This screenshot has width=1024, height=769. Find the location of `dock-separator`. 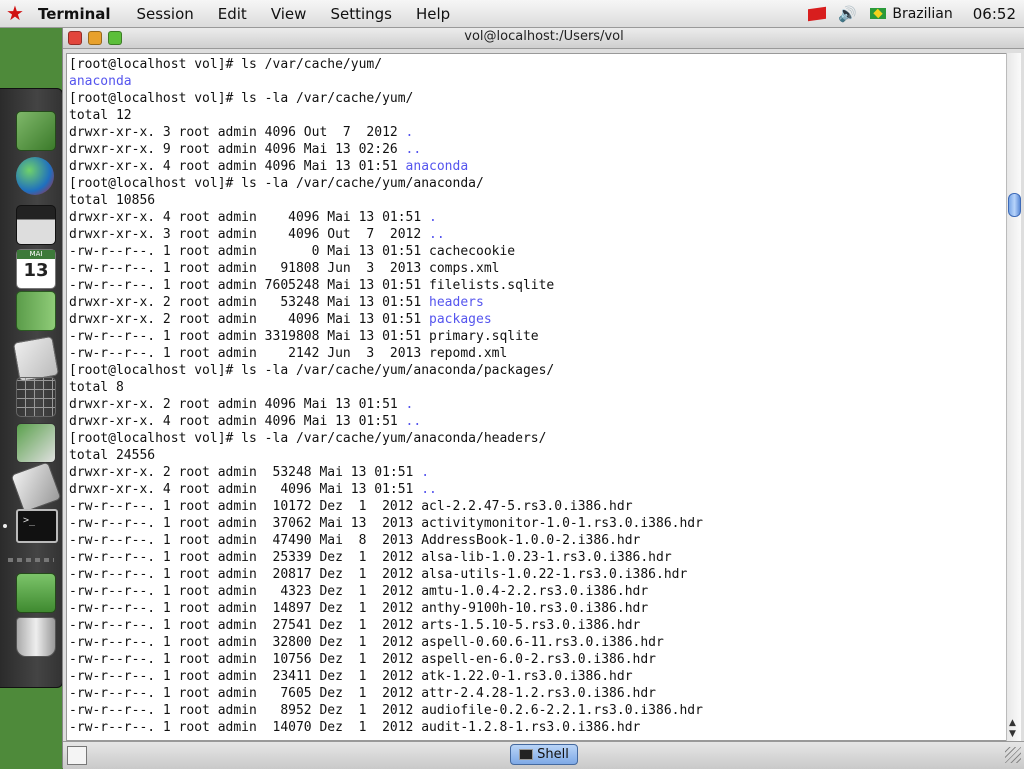

dock-separator is located at coordinates (31, 560).